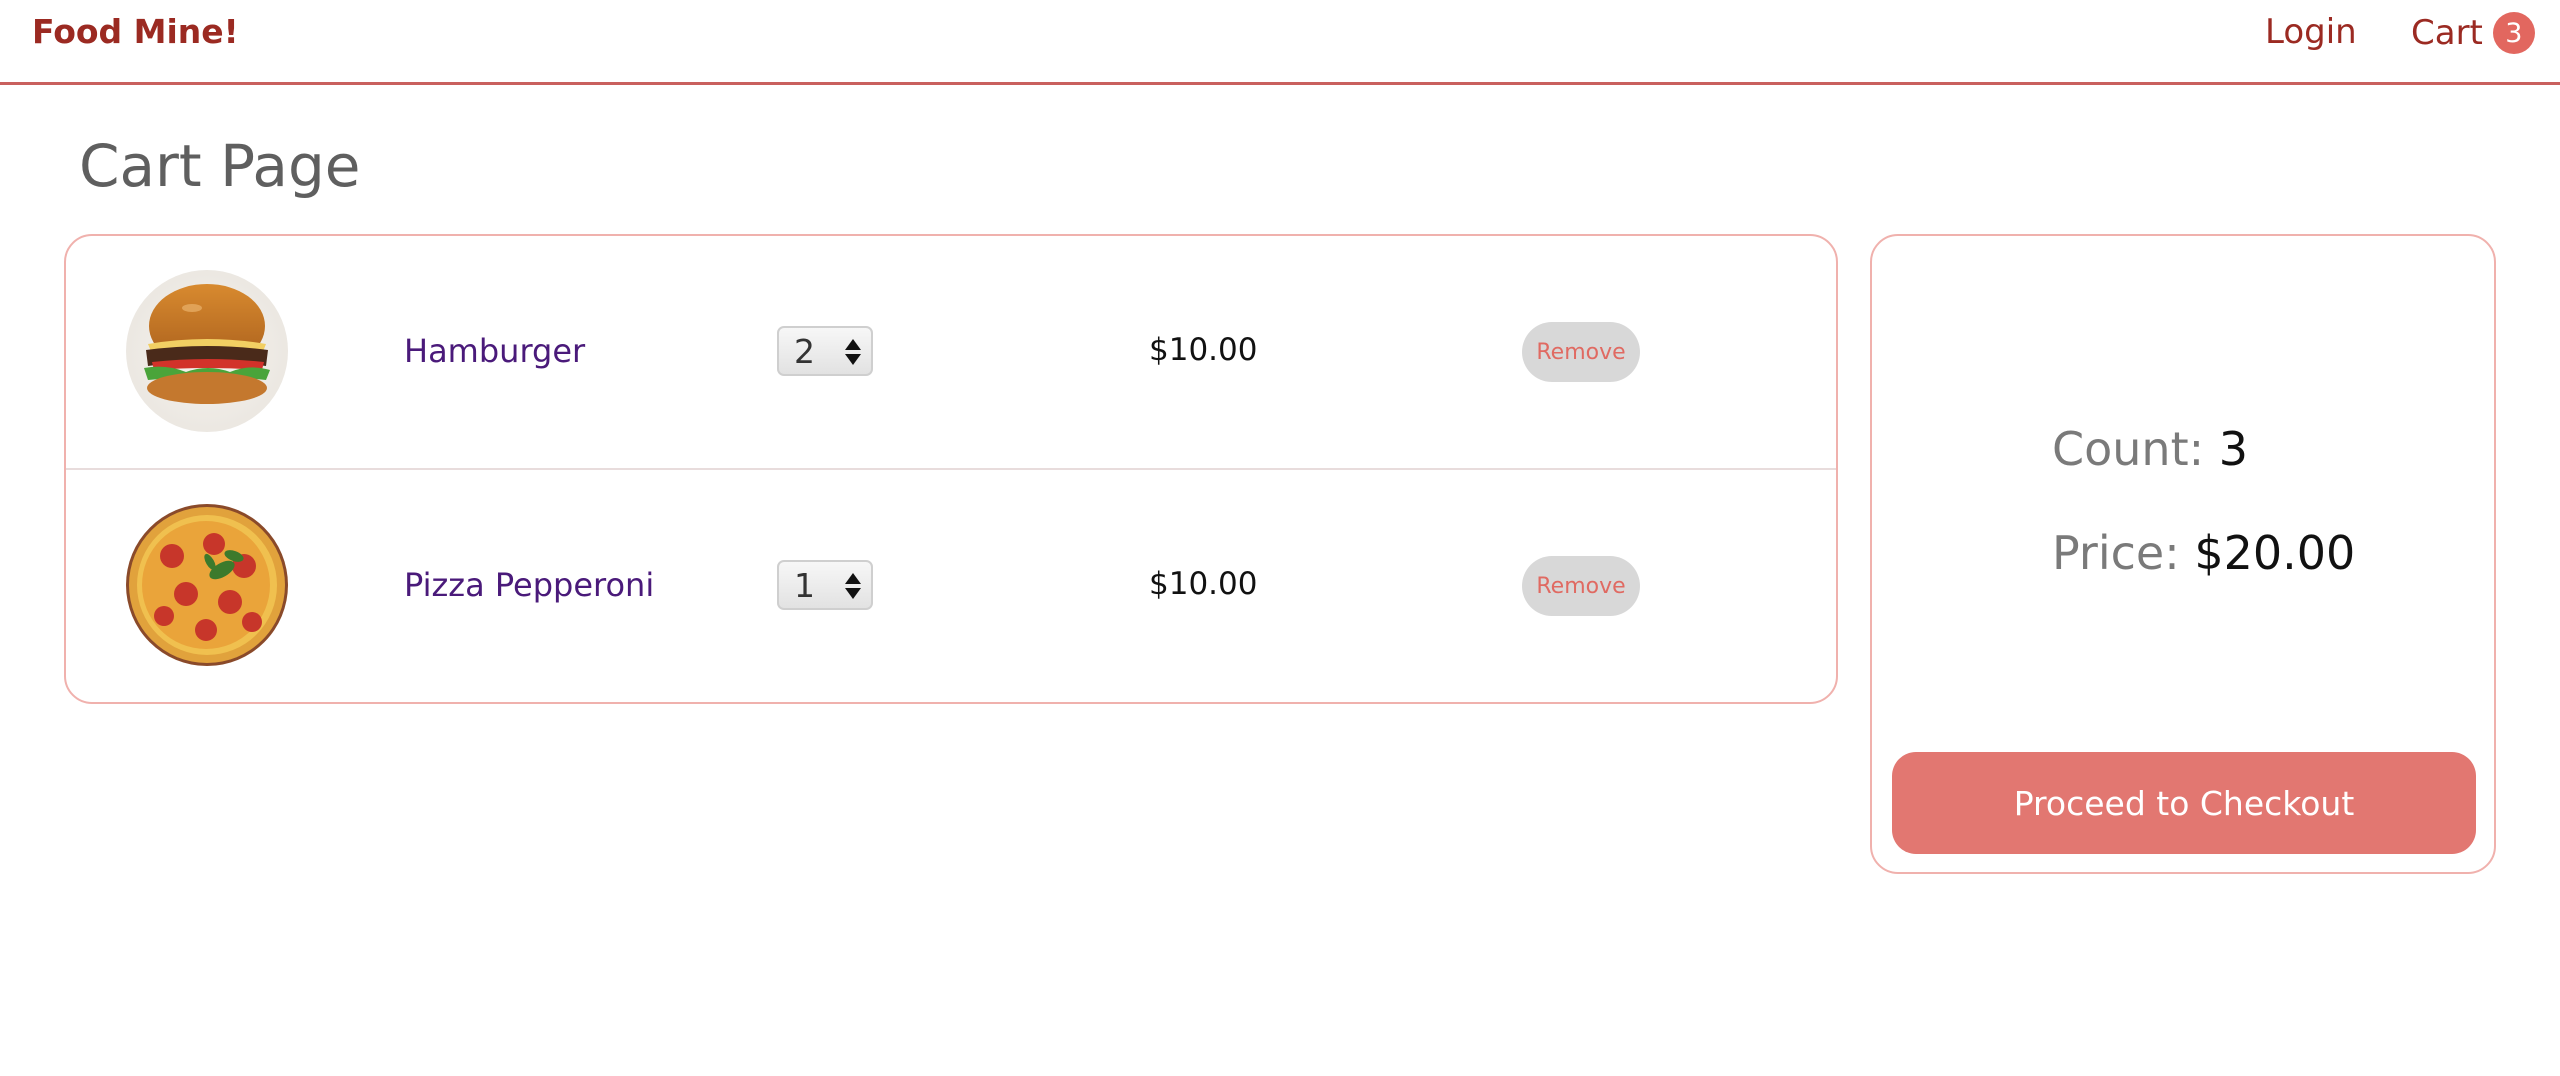  Describe the element at coordinates (2184, 803) in the screenshot. I see `checkout-button: Proceed to Checkout` at that location.